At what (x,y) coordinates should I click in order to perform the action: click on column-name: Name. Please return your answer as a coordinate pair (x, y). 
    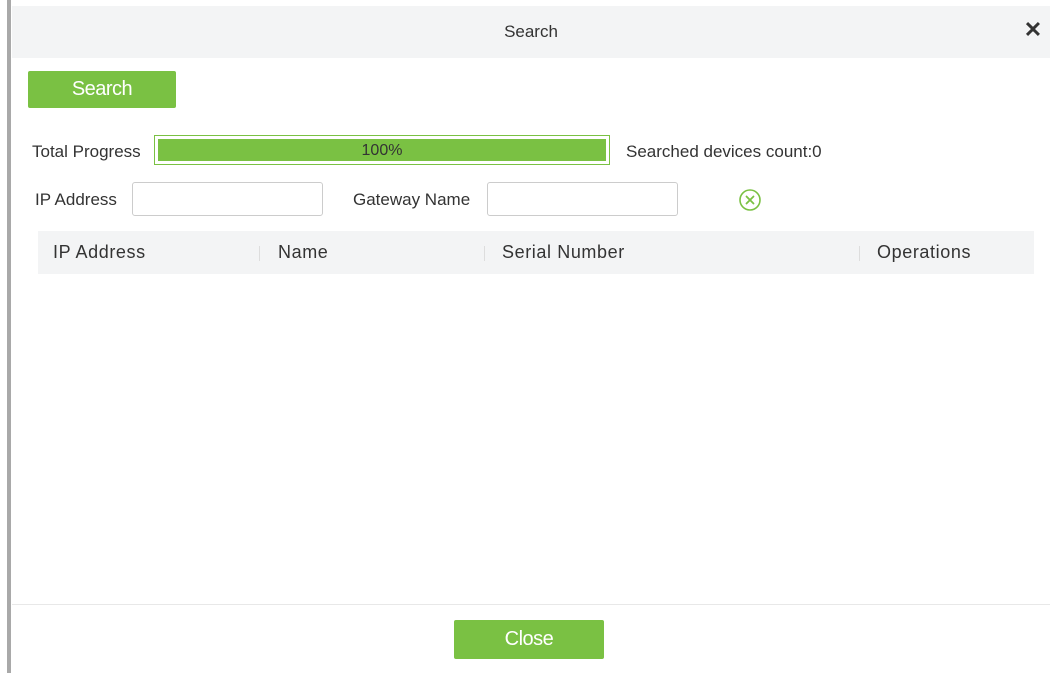
    Looking at the image, I should click on (303, 252).